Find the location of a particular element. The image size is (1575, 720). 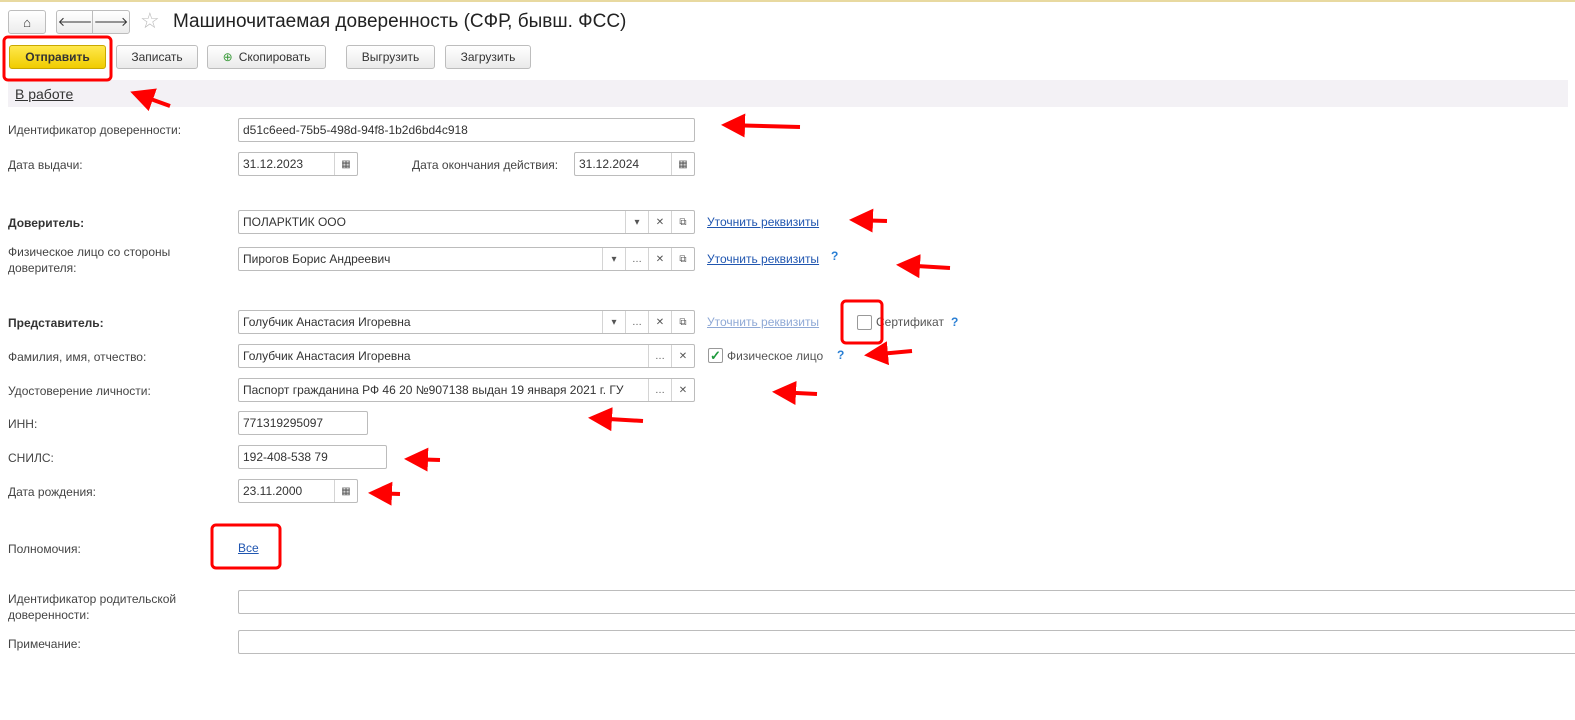

home-icon: ⌂ is located at coordinates (27, 22).